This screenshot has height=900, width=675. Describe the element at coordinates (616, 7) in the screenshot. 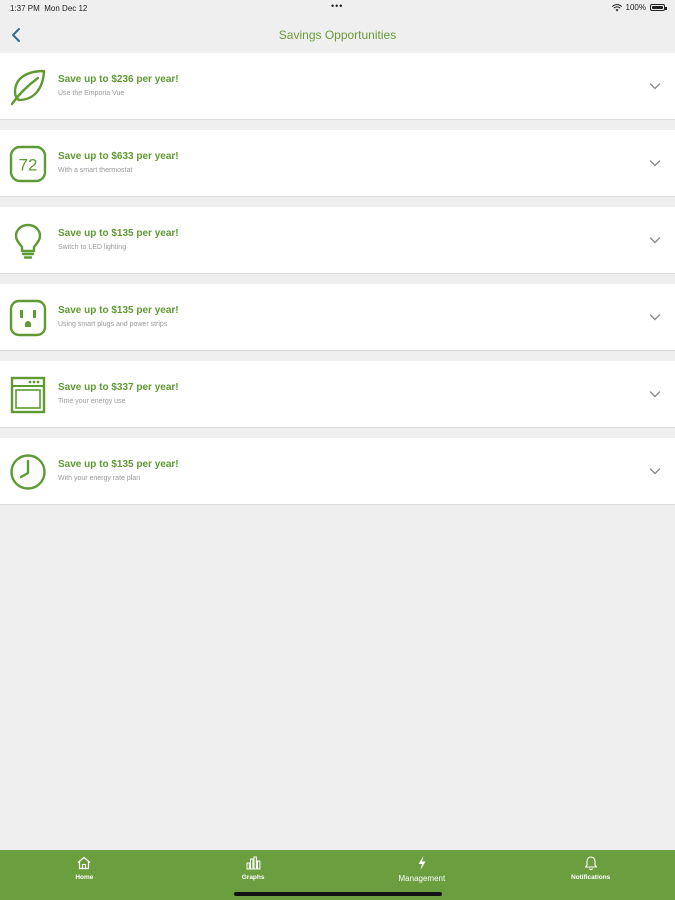

I see `wifi-icon` at that location.